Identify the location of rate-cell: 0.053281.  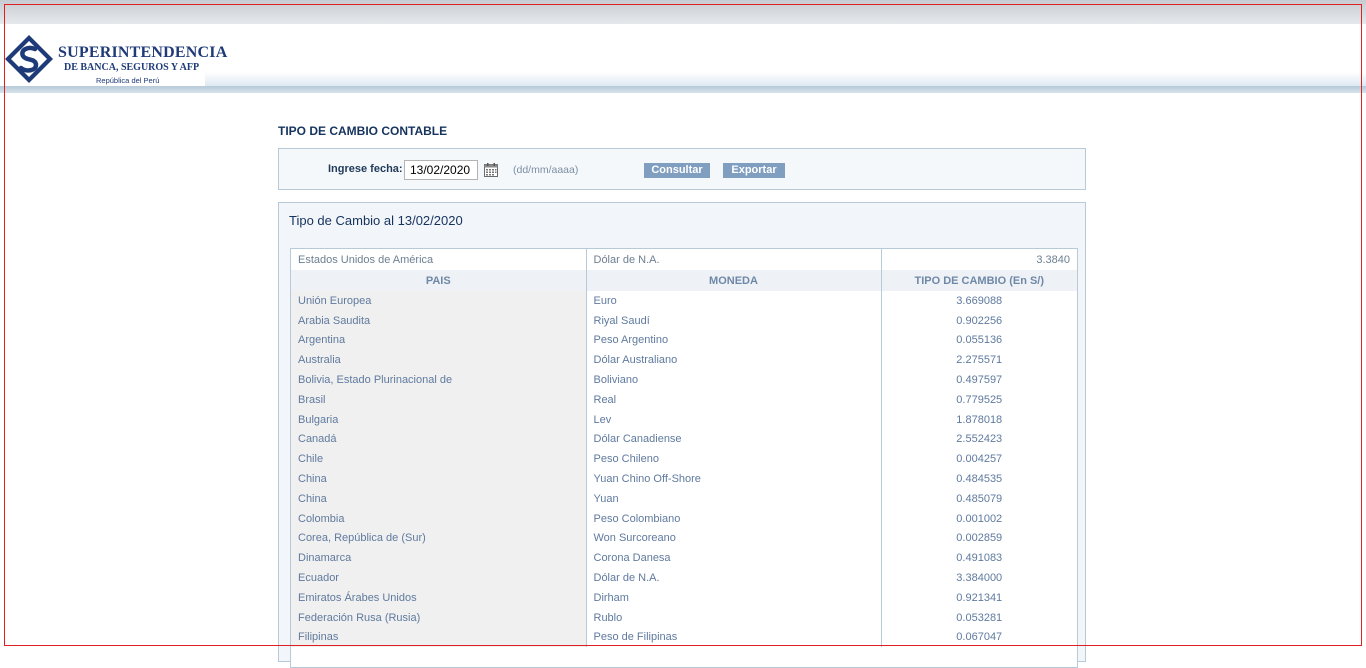
(979, 617).